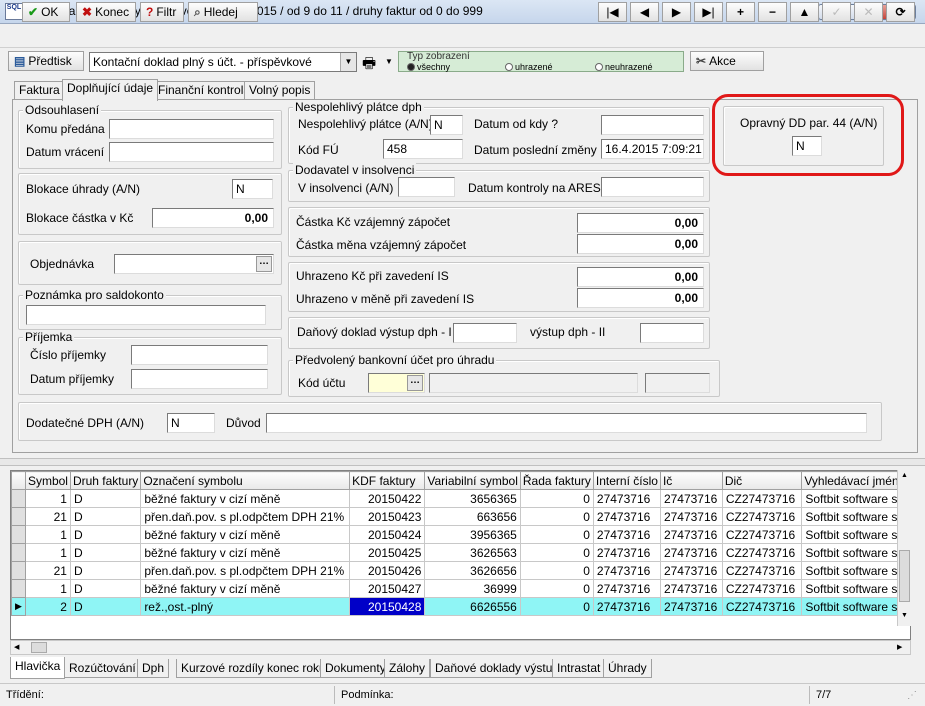  Describe the element at coordinates (836, 12) in the screenshot. I see `confirm-record-button: ✓` at that location.